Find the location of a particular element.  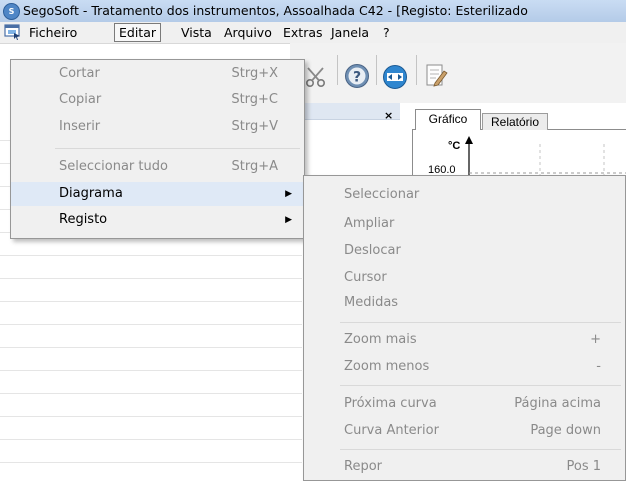

app-logo-icon: S is located at coordinates (11, 11).